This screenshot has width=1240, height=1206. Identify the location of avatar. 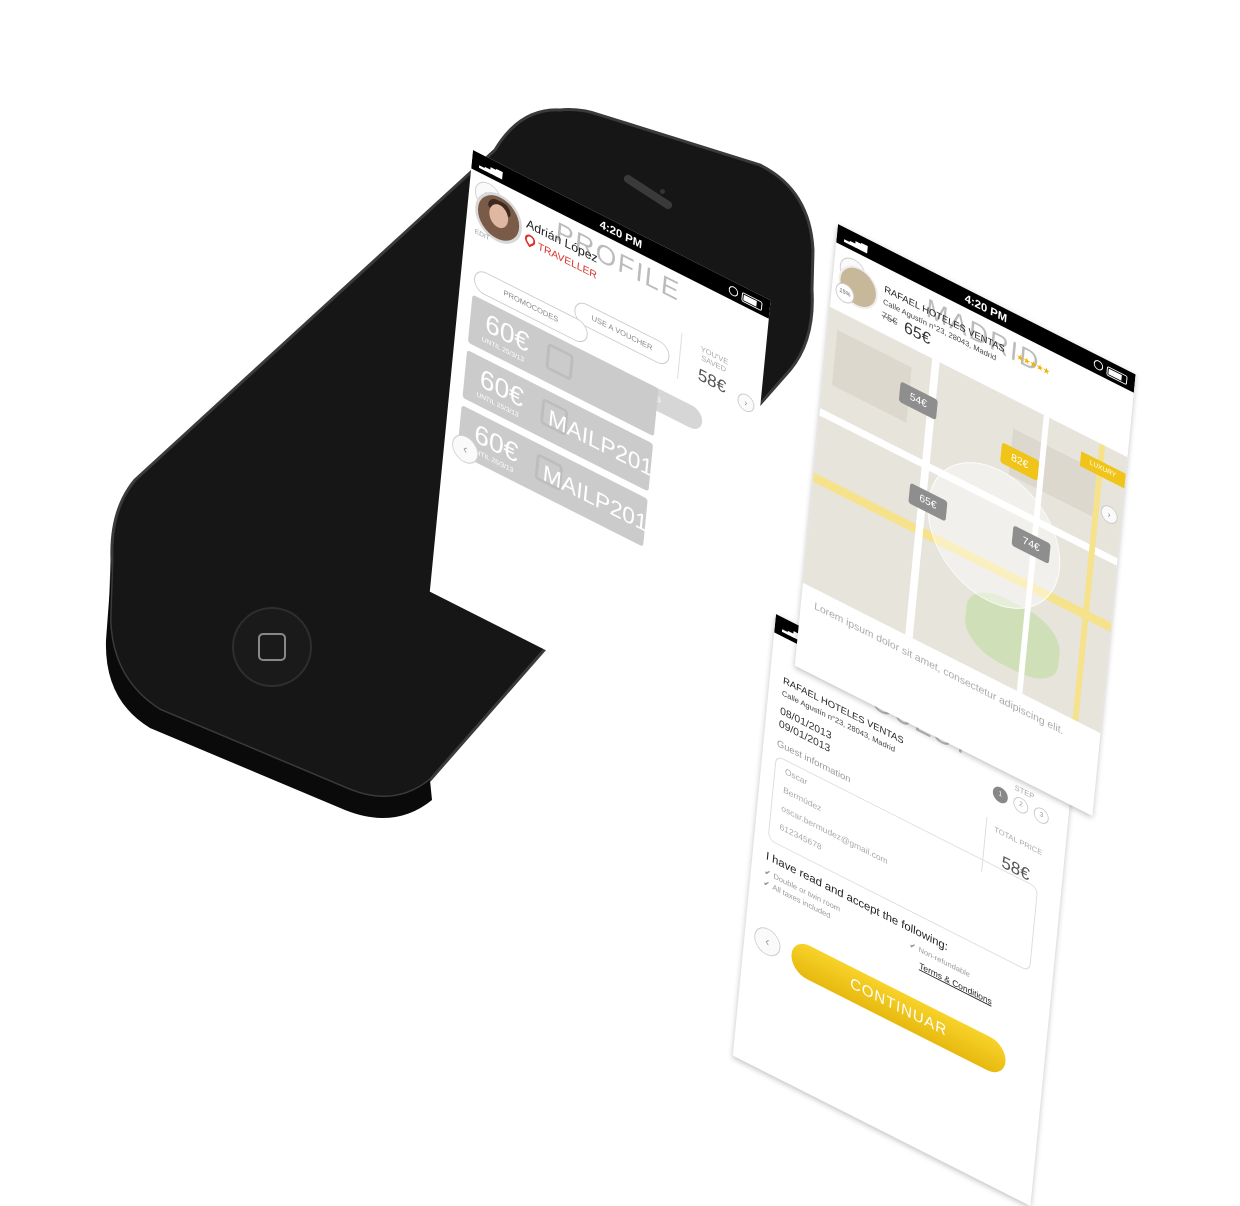
(499, 218).